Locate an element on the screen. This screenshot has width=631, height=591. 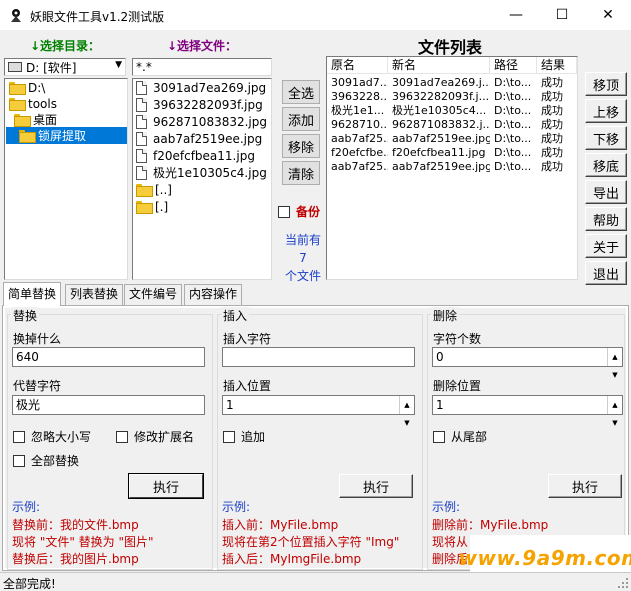
file-item: 极光1e10305c4.jpg is located at coordinates (201, 172).